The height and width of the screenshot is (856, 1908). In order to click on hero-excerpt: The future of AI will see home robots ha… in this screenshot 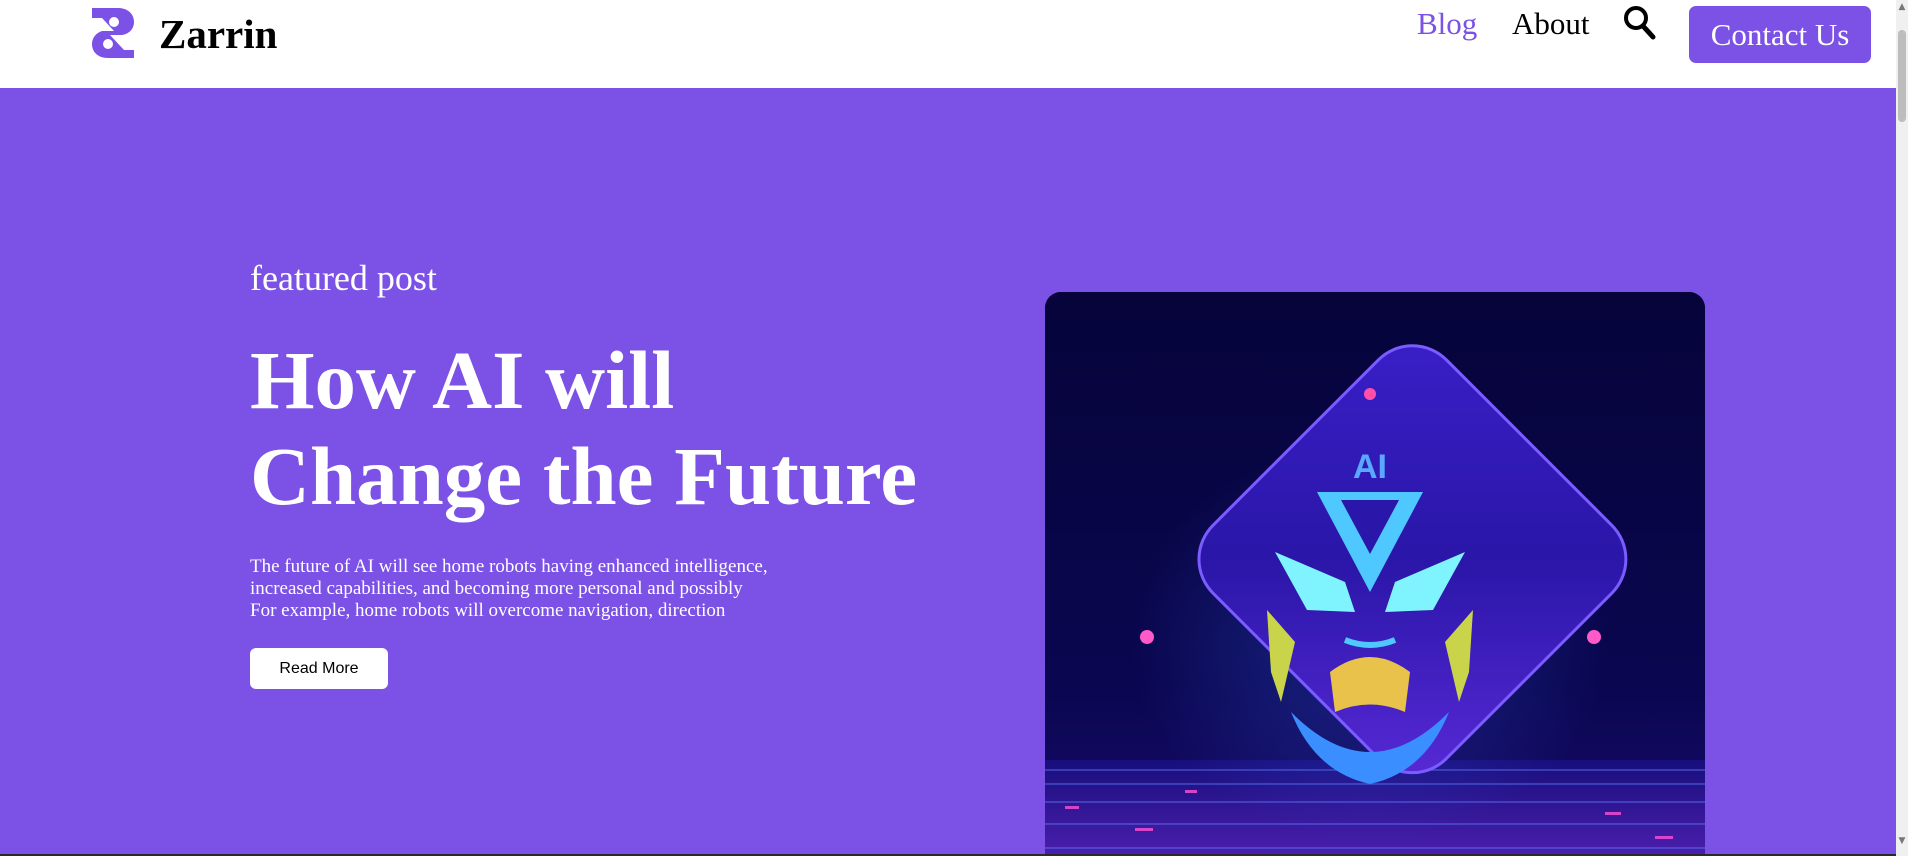, I will do `click(550, 589)`.